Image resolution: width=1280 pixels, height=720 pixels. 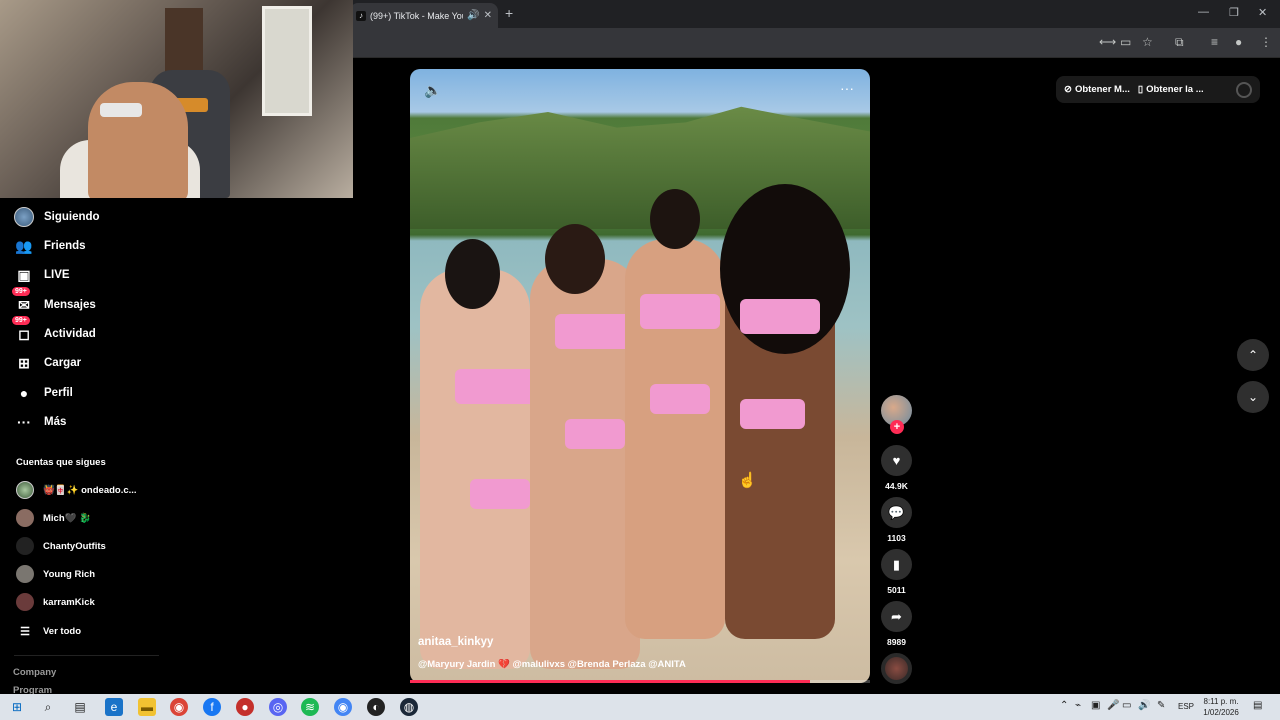 What do you see at coordinates (43, 393) in the screenshot?
I see `nav-profile: ● Perfil` at bounding box center [43, 393].